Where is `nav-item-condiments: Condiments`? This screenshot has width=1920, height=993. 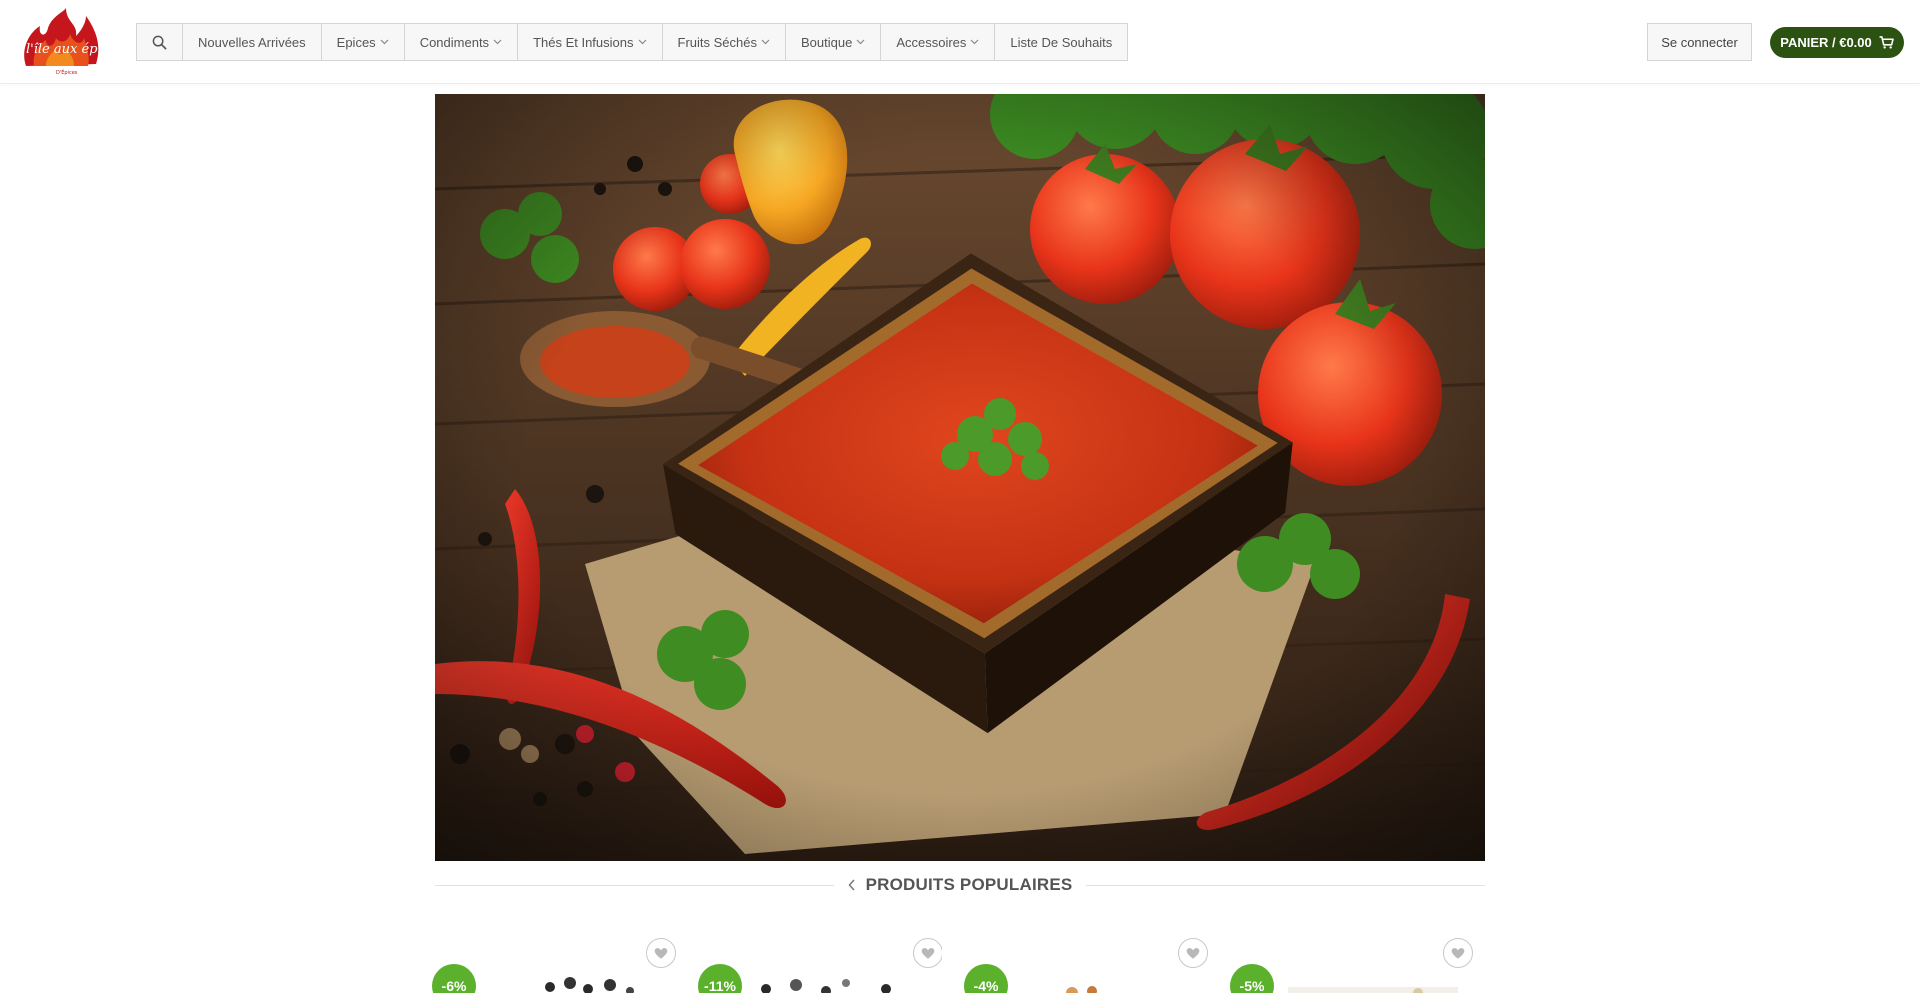 nav-item-condiments: Condiments is located at coordinates (461, 42).